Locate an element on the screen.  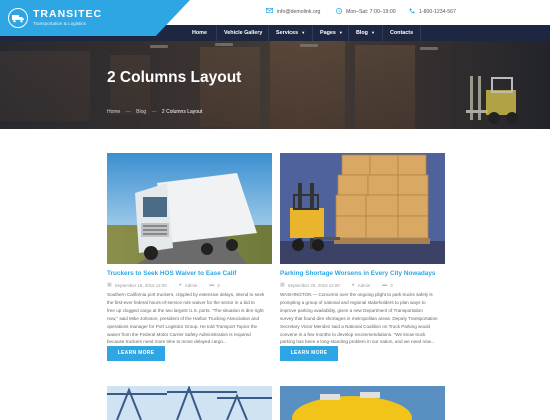
phone-icon is located at coordinates (412, 12).